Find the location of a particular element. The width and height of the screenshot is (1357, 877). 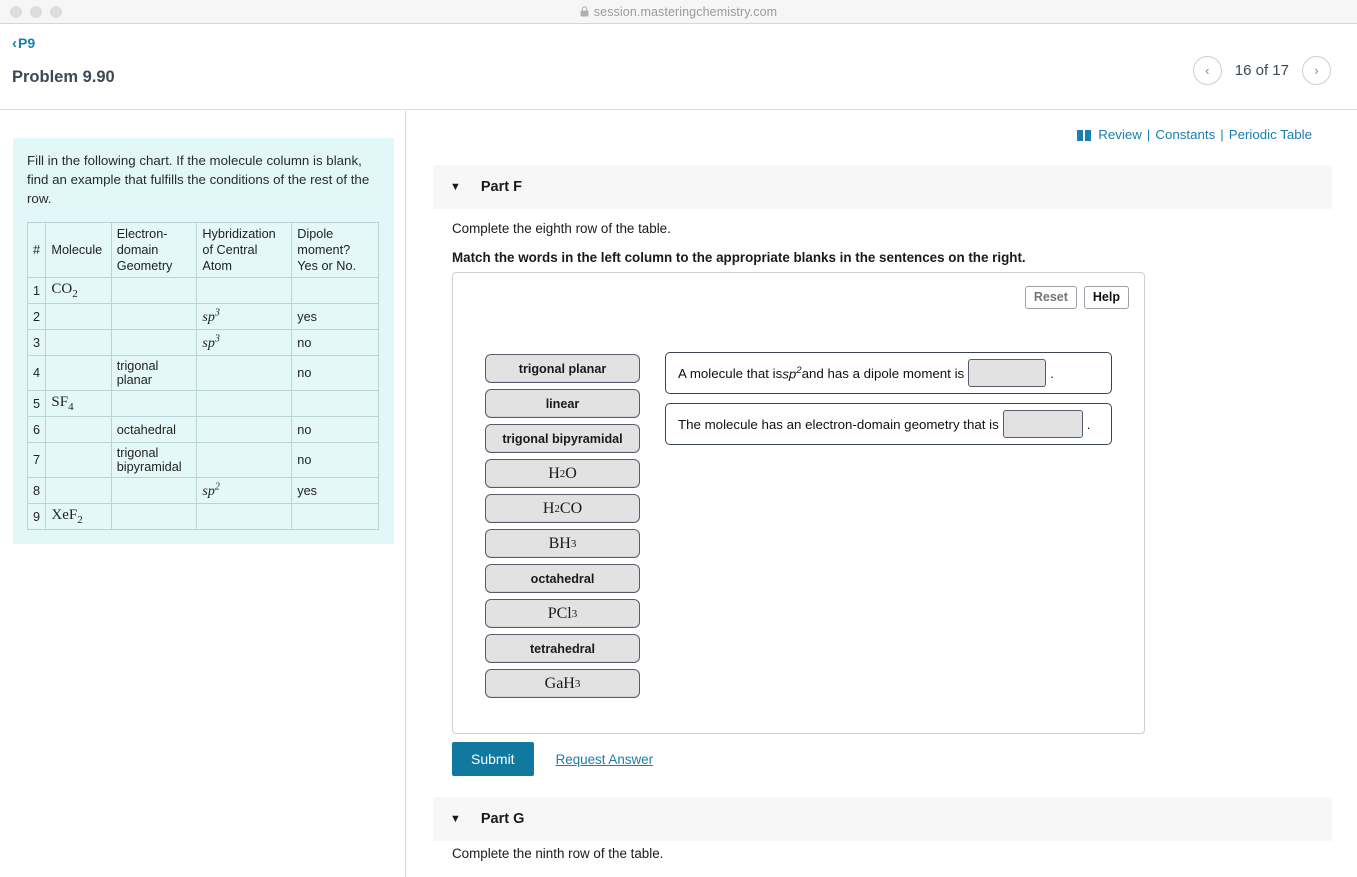

chip-base: H is located at coordinates (554, 473).